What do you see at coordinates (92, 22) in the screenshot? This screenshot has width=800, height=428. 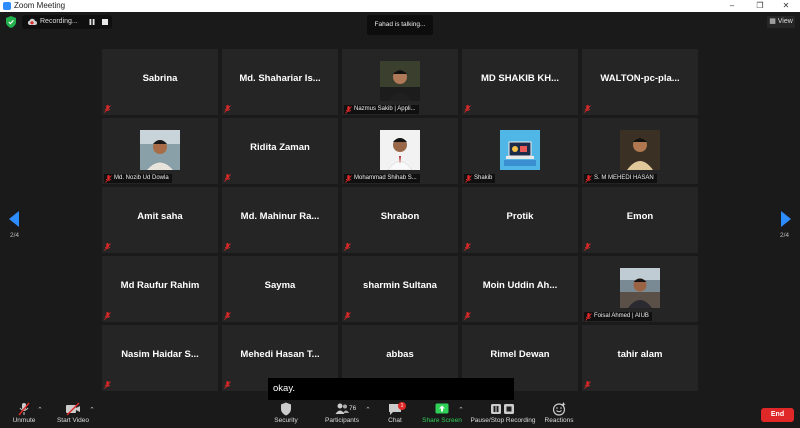 I see `pause-recording-icon` at bounding box center [92, 22].